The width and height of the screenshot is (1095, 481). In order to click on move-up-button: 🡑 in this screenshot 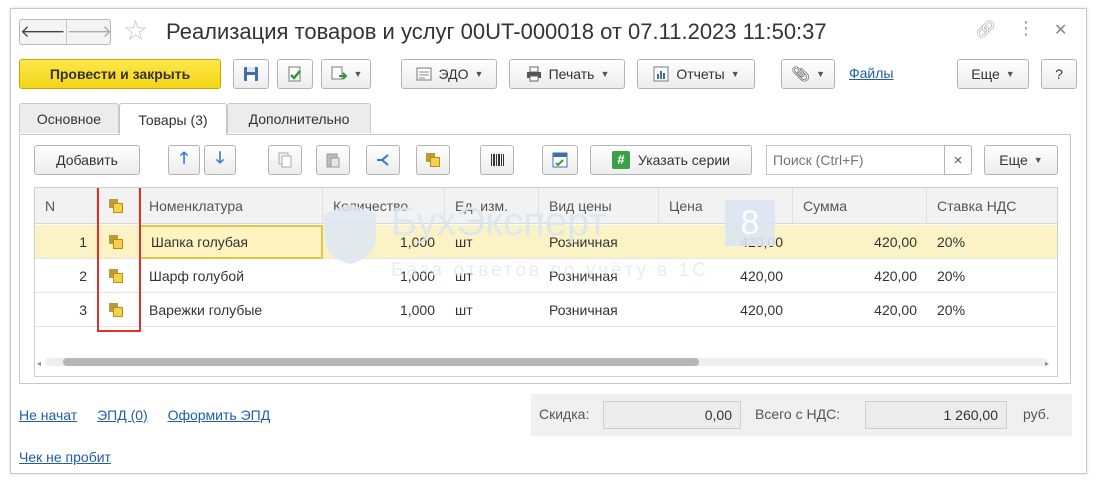, I will do `click(184, 160)`.